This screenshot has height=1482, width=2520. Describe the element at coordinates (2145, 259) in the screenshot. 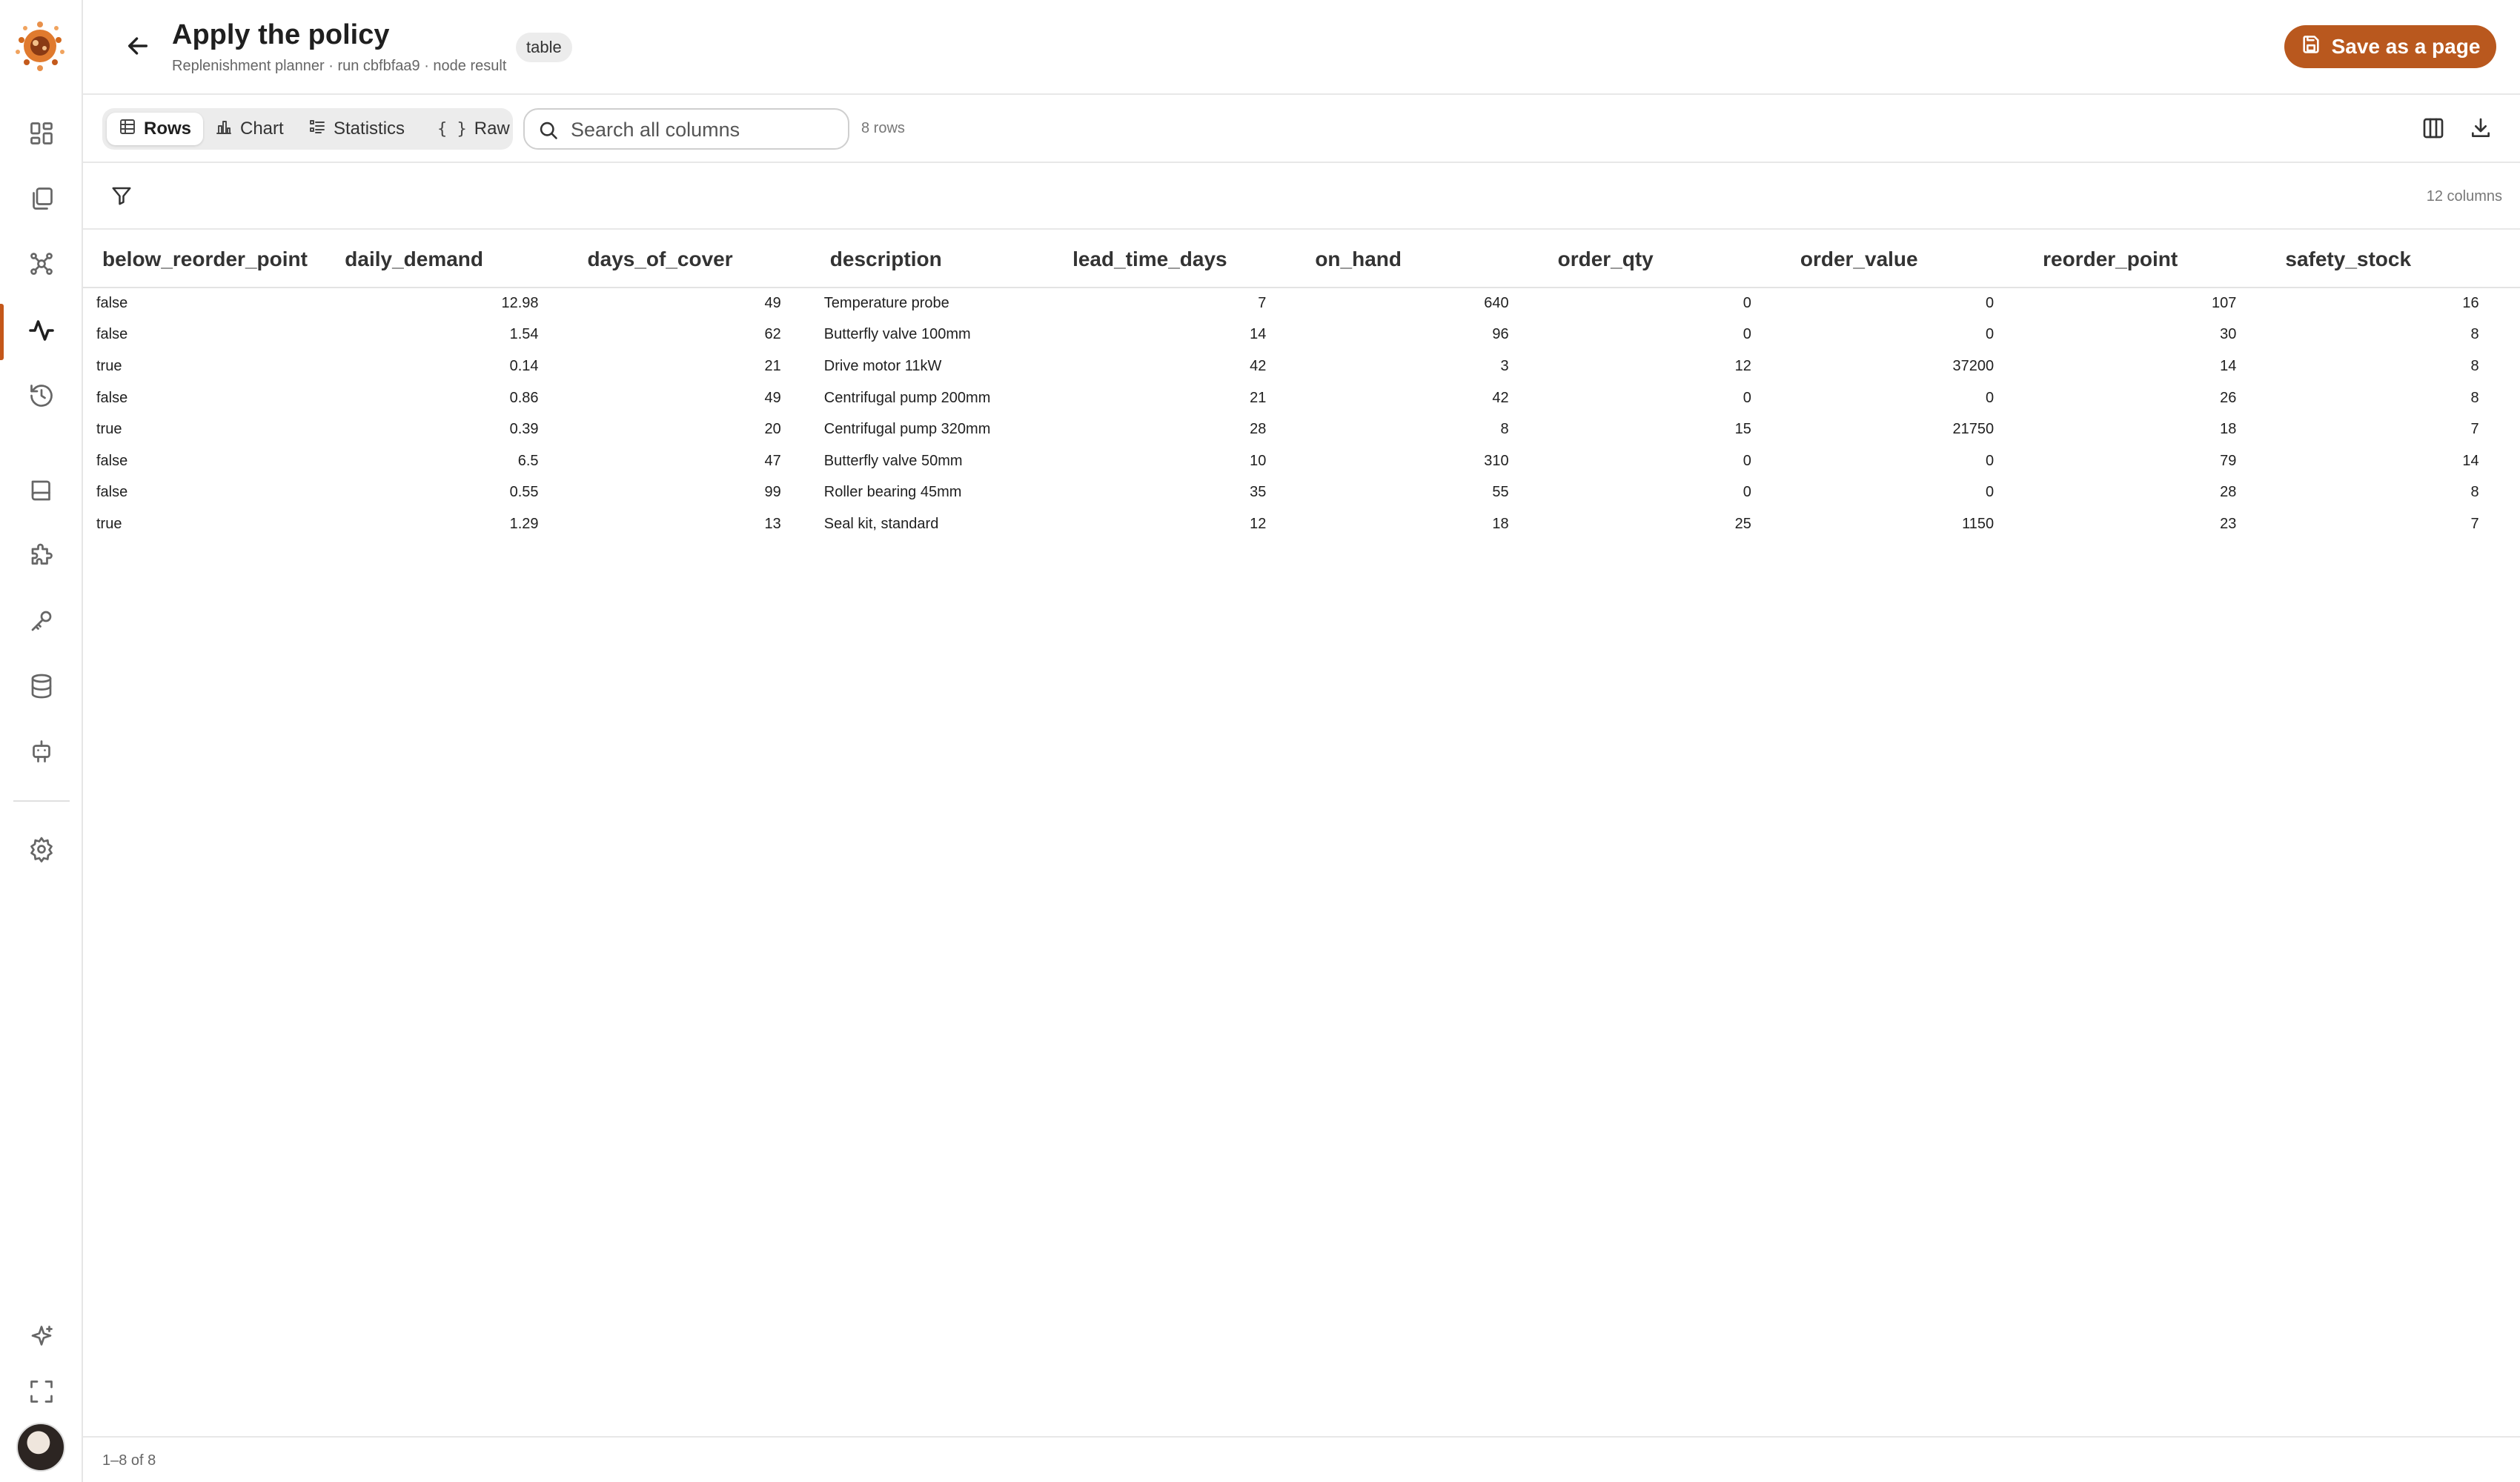

I see `column-header: reorder_point` at that location.